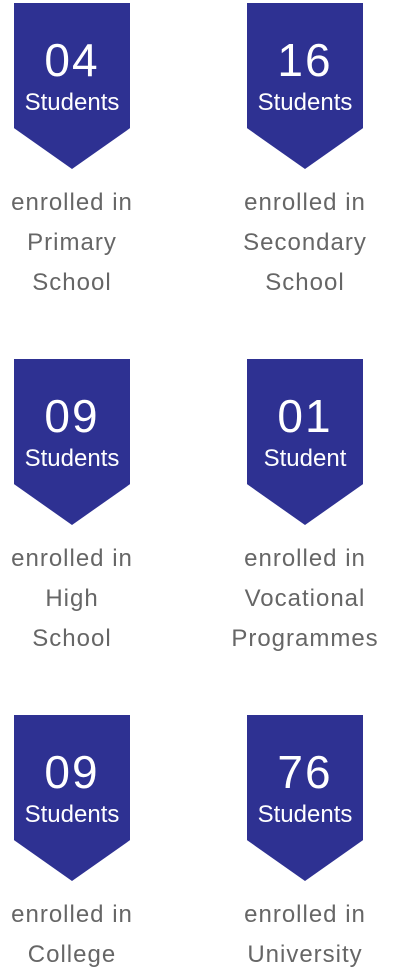  Describe the element at coordinates (72, 242) in the screenshot. I see `description-line: Primary` at that location.